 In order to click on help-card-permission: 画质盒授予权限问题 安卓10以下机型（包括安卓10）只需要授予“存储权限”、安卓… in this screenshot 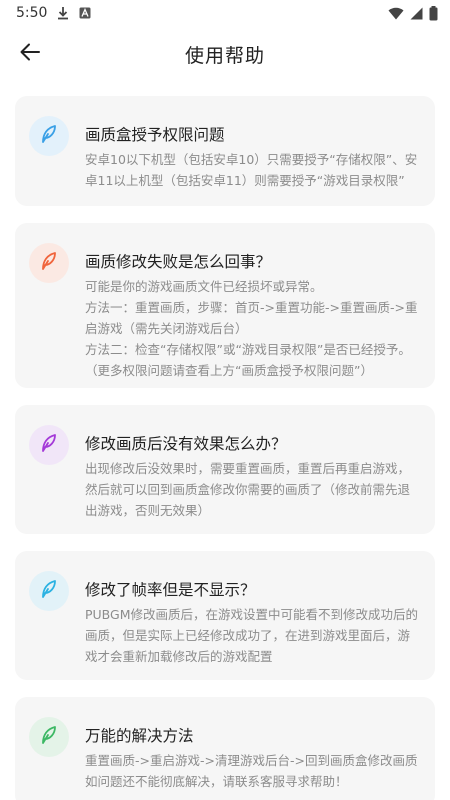, I will do `click(225, 151)`.